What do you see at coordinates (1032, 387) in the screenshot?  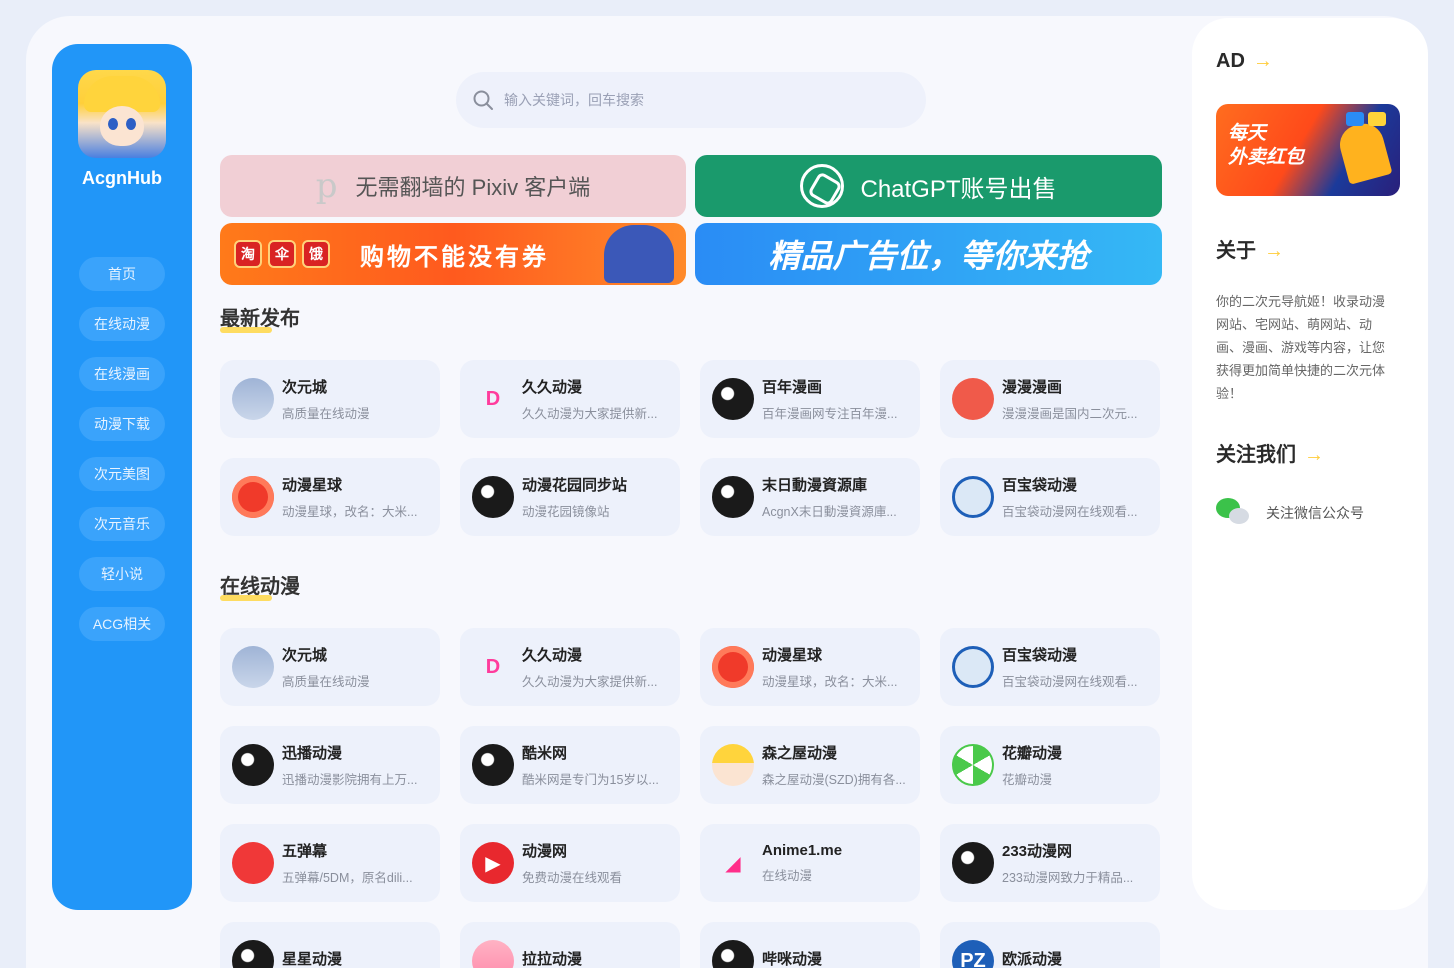 I see `site-name: 漫漫漫画` at bounding box center [1032, 387].